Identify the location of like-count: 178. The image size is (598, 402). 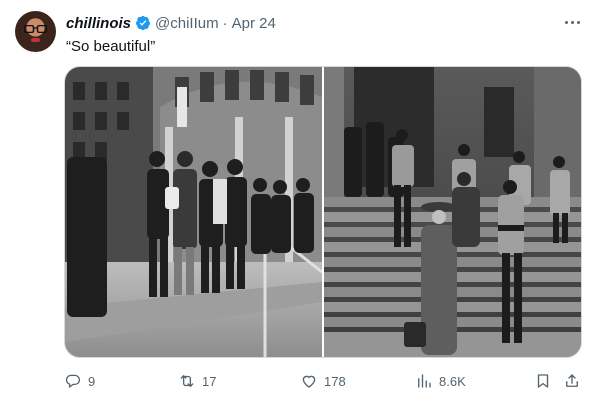
(335, 381).